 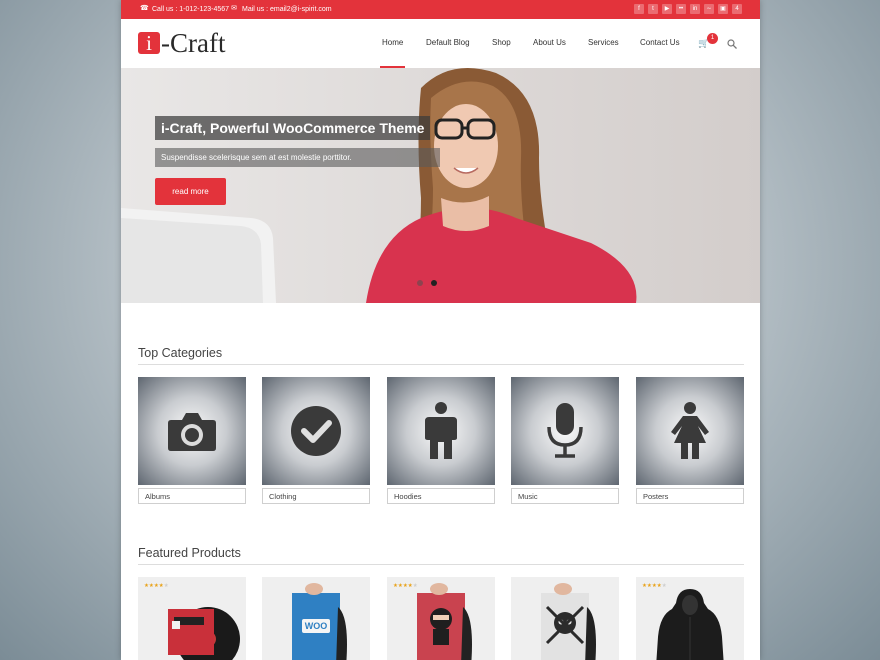 What do you see at coordinates (192, 496) in the screenshot?
I see `category-label: Albums` at bounding box center [192, 496].